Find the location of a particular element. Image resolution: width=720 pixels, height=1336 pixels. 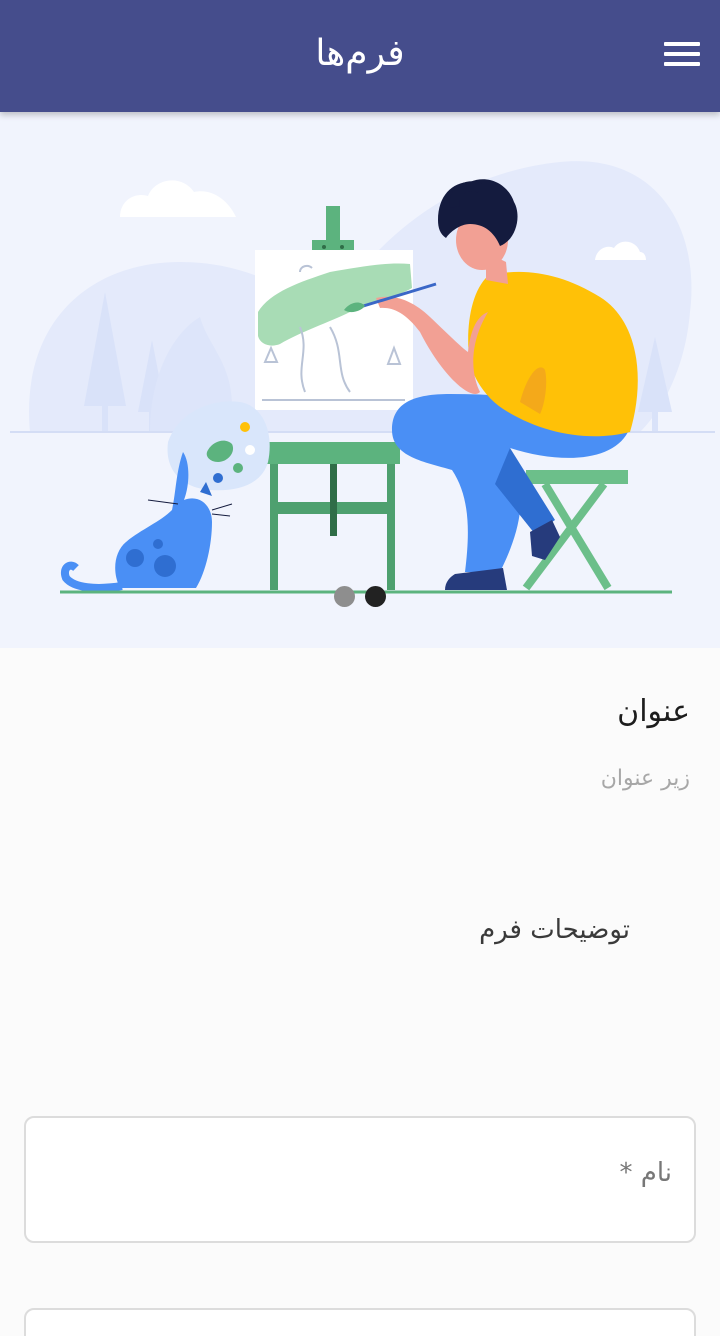

second-field is located at coordinates (360, 1322).